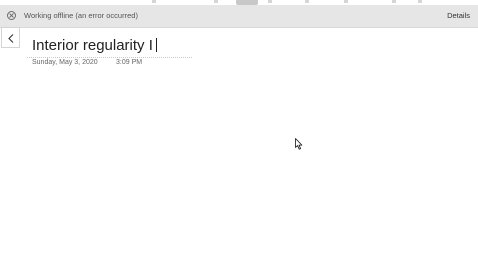 The height and width of the screenshot is (269, 478). What do you see at coordinates (65, 62) in the screenshot?
I see `page-date: Sunday, May 3, 2020` at bounding box center [65, 62].